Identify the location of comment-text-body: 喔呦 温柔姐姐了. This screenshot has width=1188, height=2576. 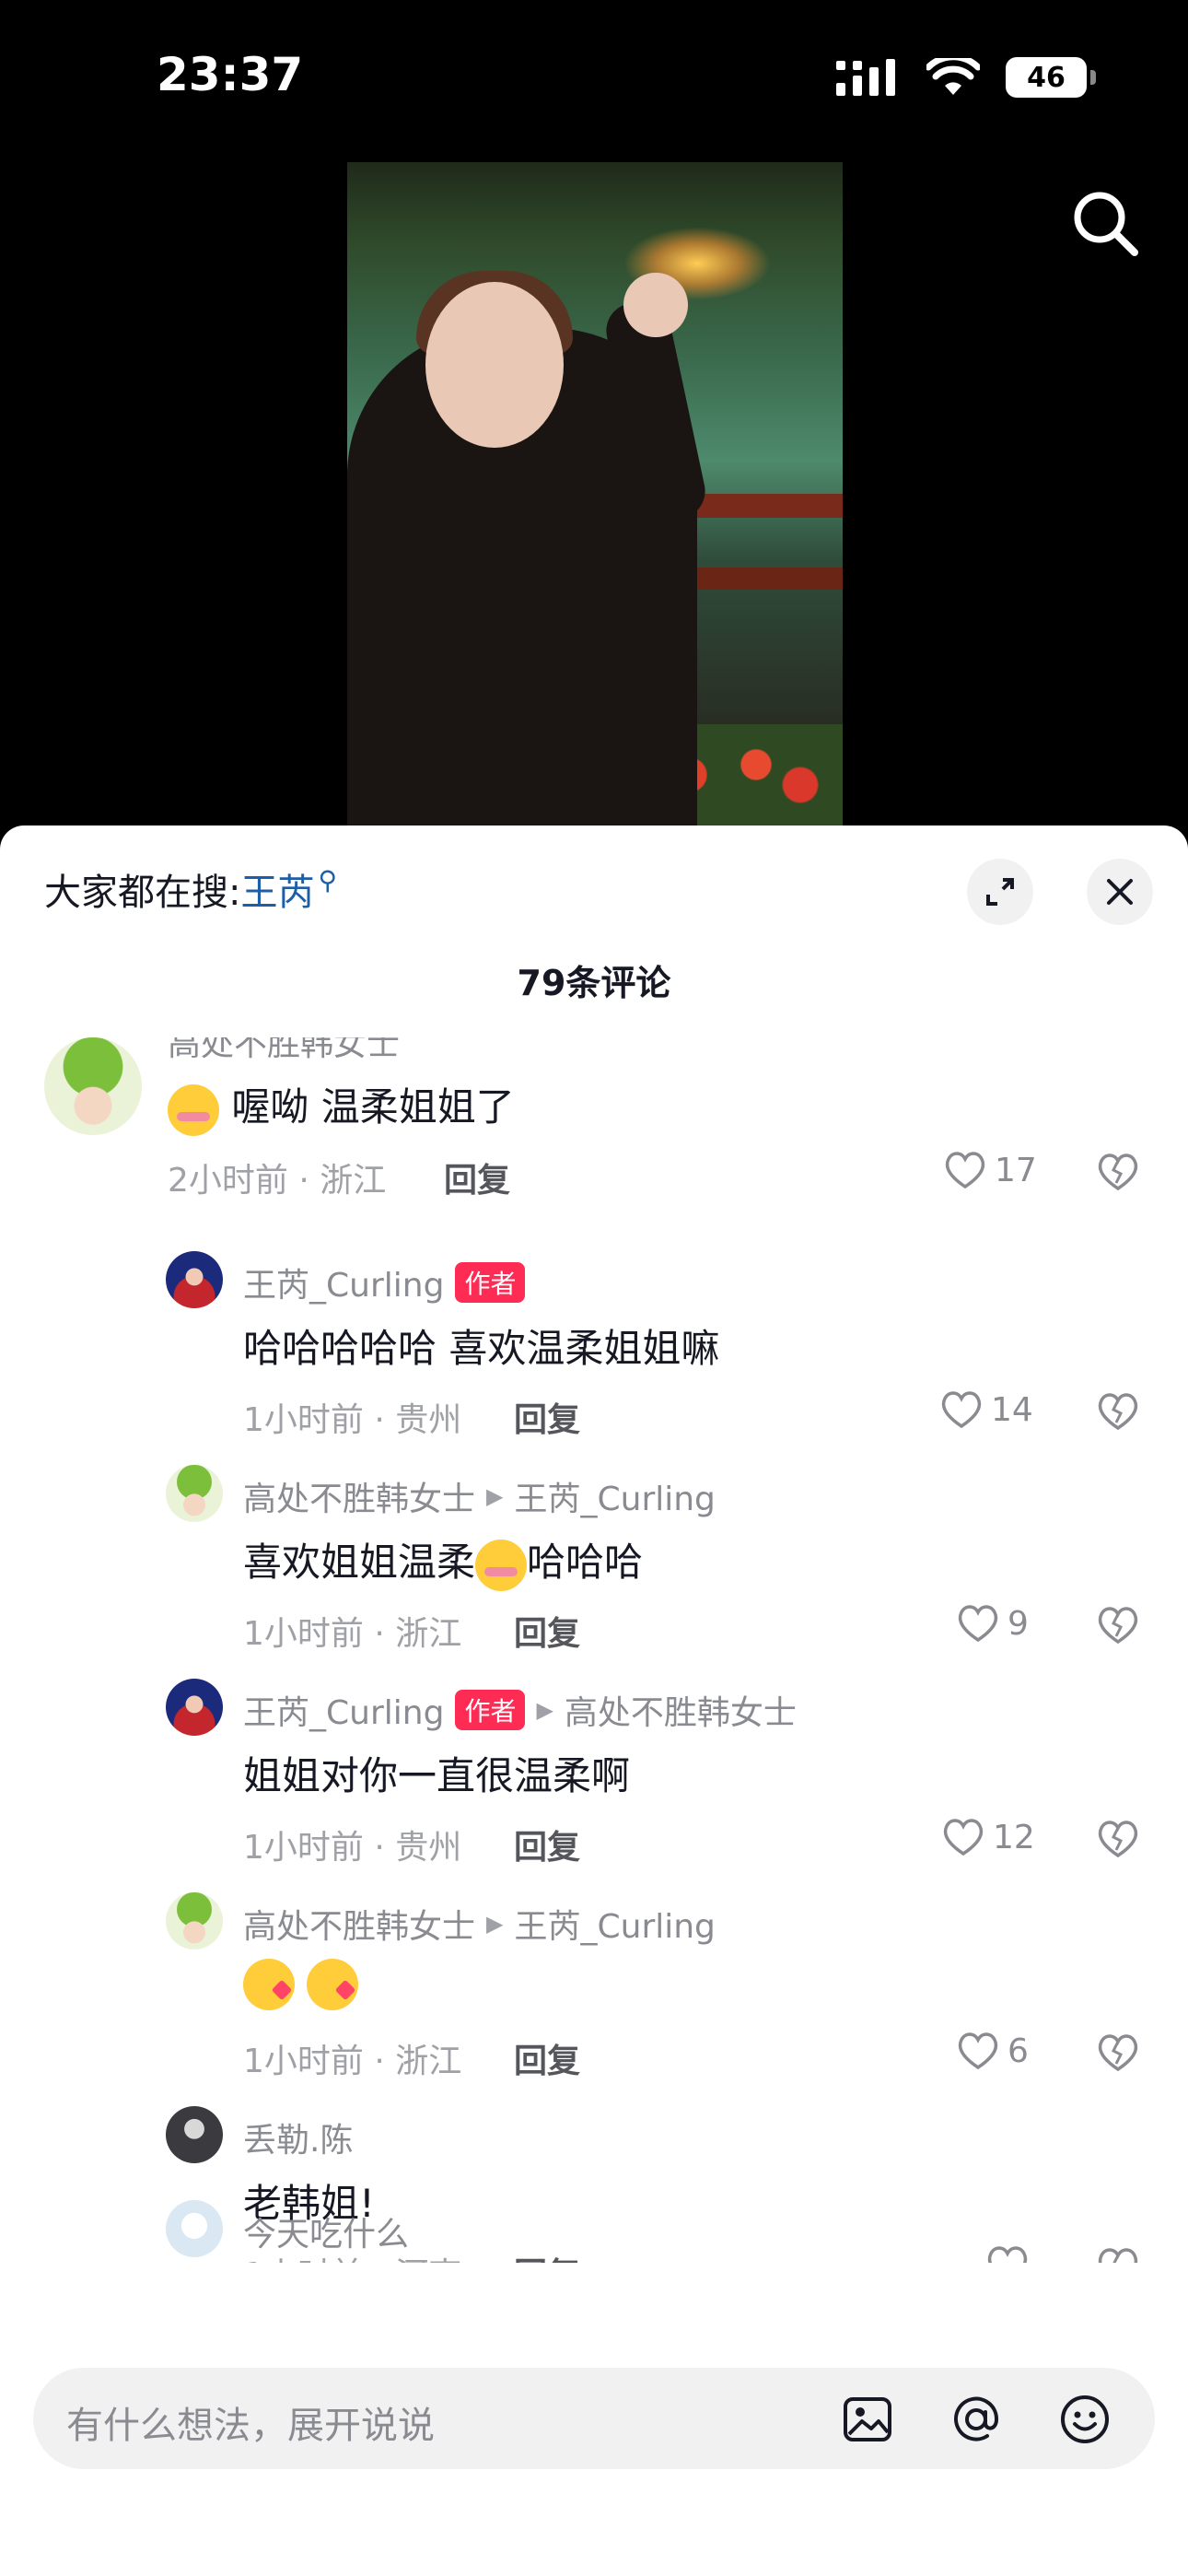
(373, 1107).